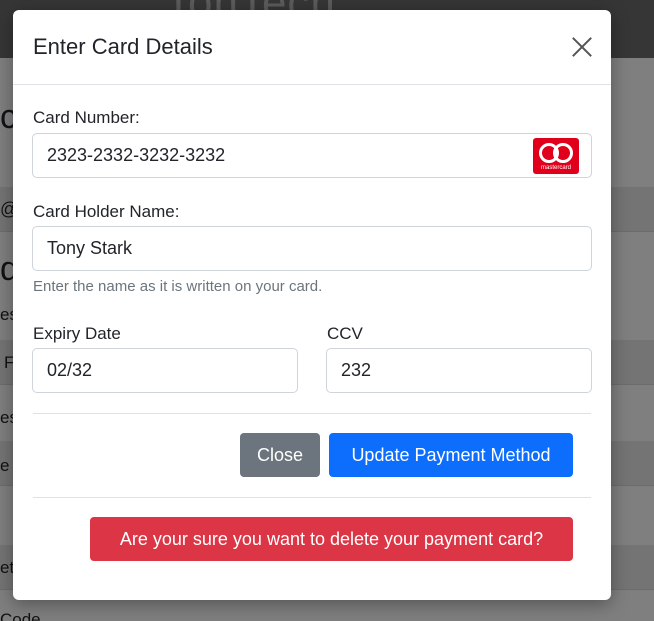 The image size is (654, 621). I want to click on actions-divider, so click(312, 497).